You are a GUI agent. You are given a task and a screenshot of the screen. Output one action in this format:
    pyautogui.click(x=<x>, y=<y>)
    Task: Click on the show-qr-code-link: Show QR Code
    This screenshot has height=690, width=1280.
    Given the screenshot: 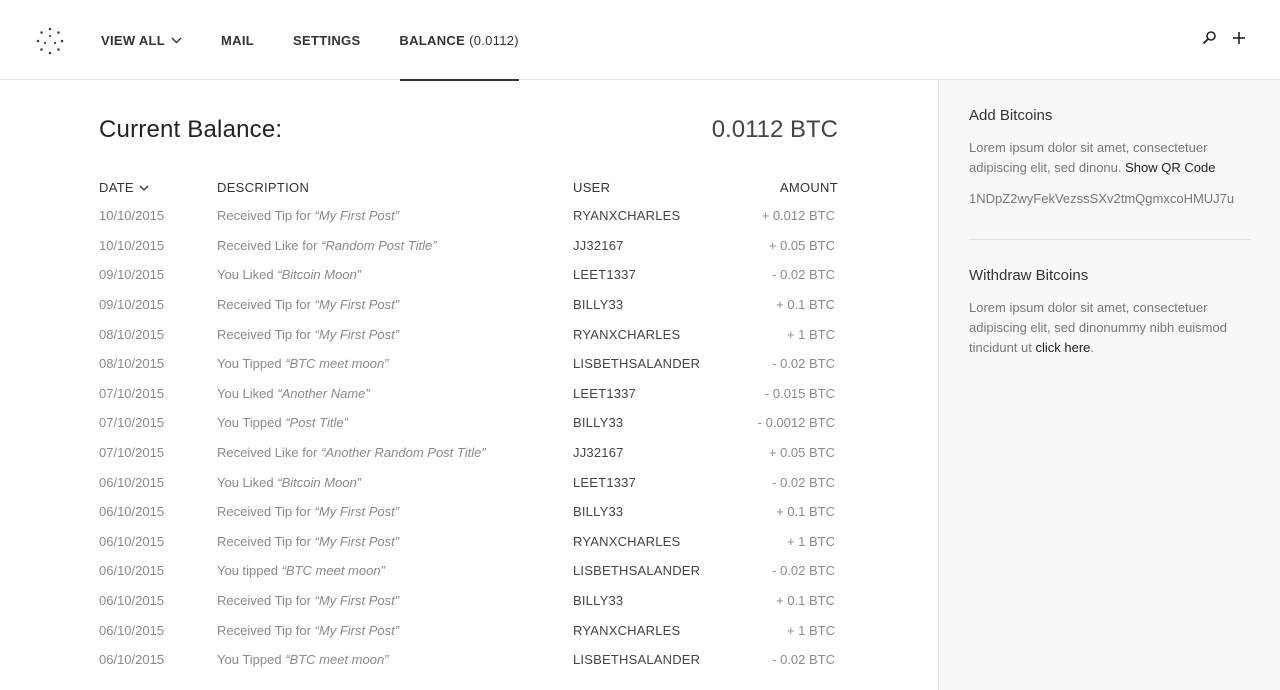 What is the action you would take?
    pyautogui.click(x=1170, y=167)
    